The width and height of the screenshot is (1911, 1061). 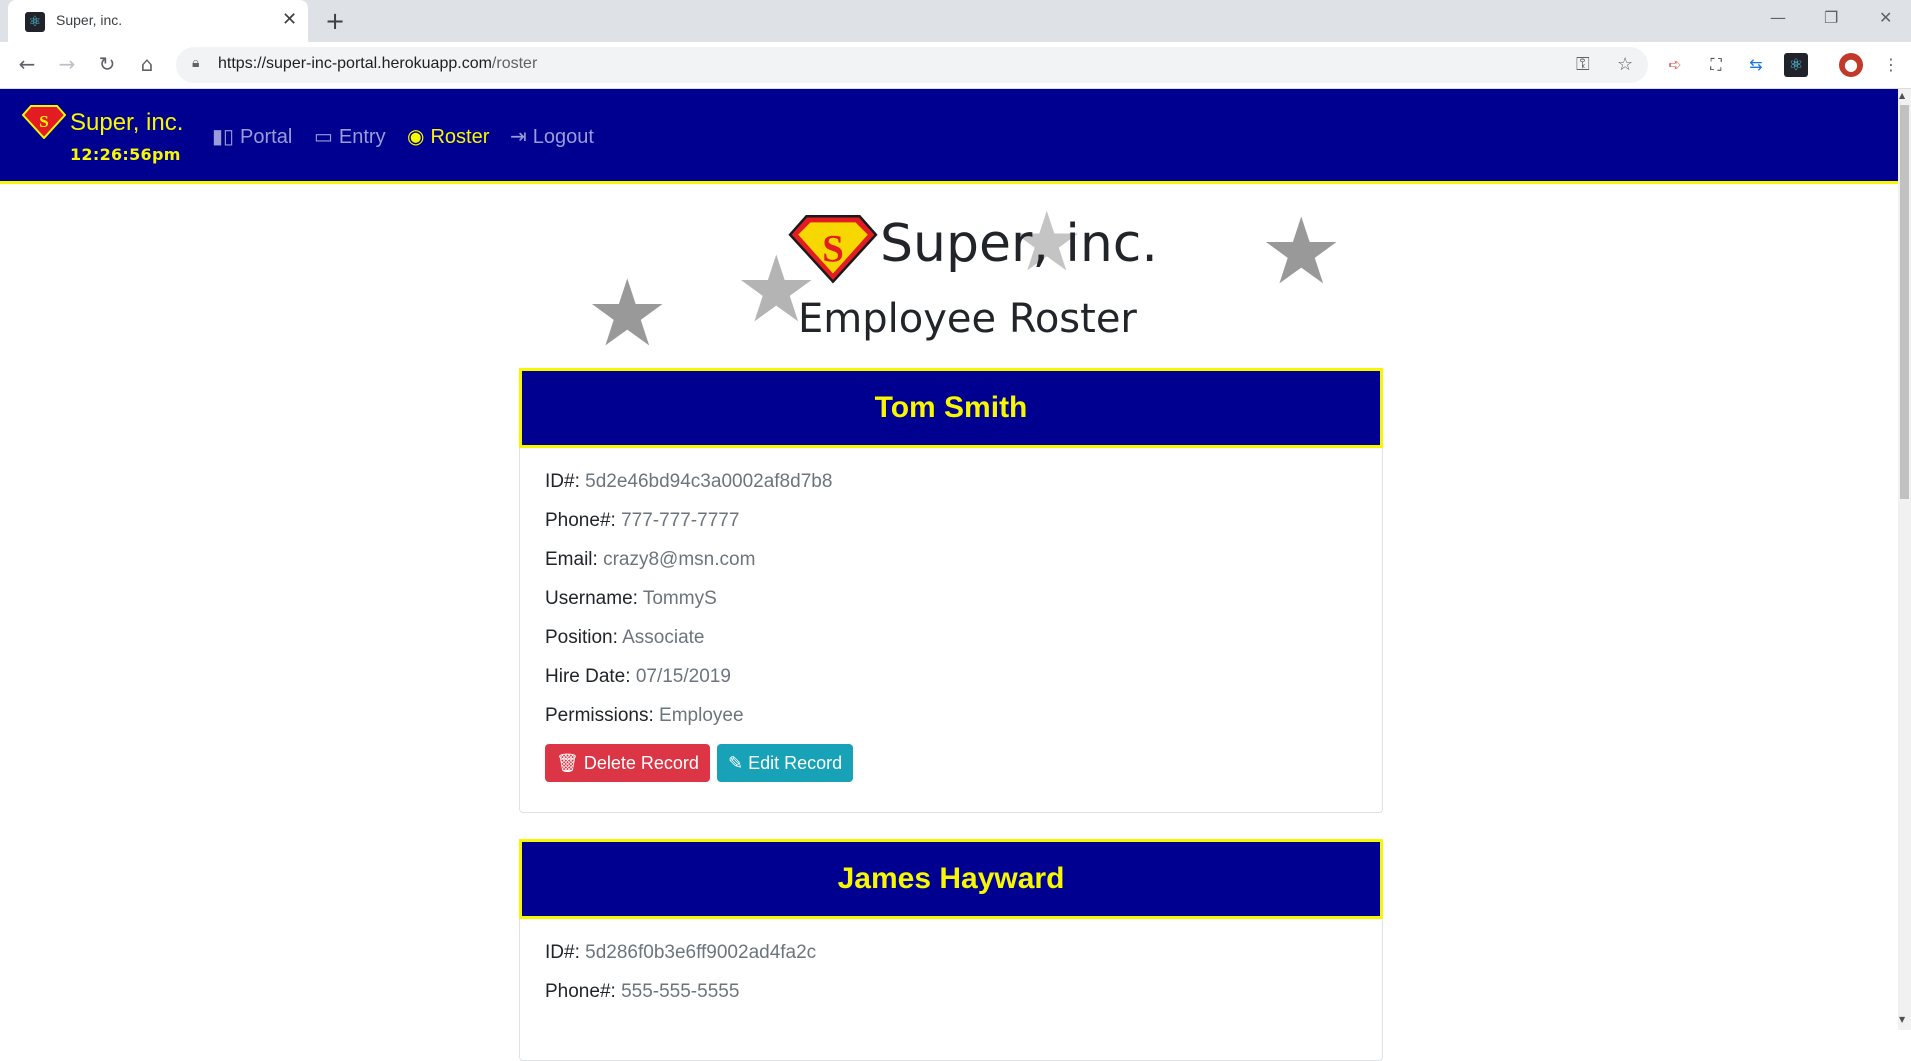 I want to click on trash-icon: 🗑︎, so click(x=570, y=763).